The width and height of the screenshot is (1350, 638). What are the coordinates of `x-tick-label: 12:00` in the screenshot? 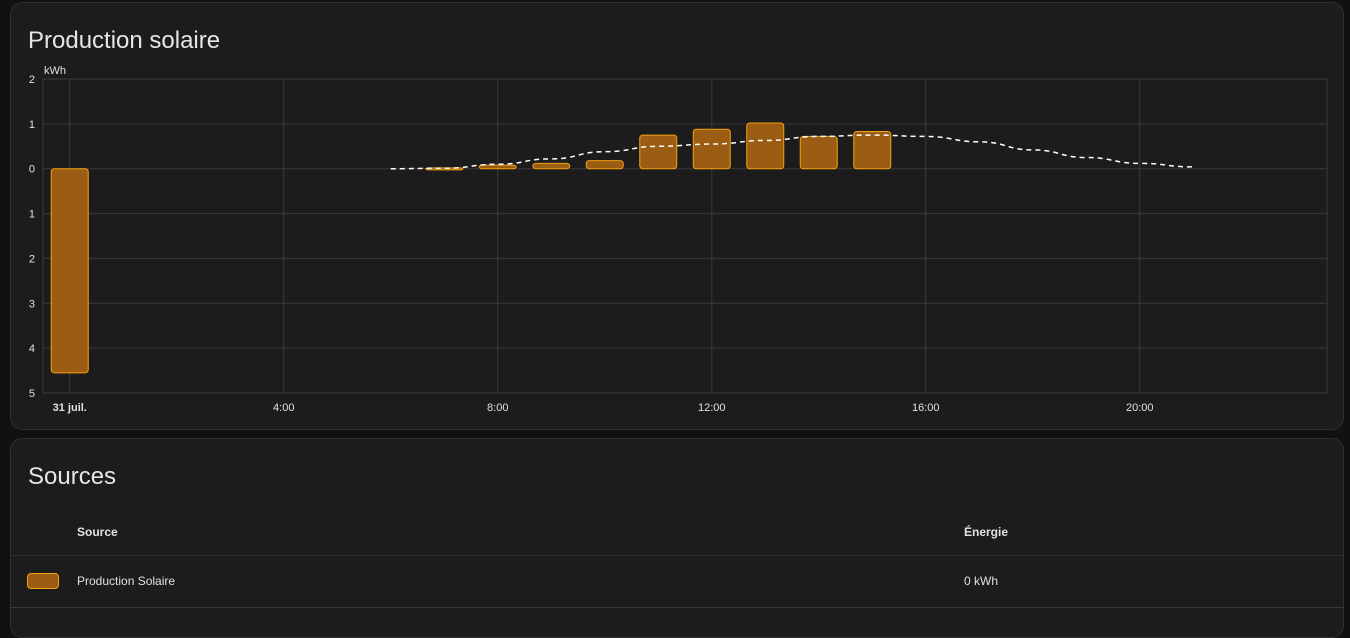 It's located at (712, 408).